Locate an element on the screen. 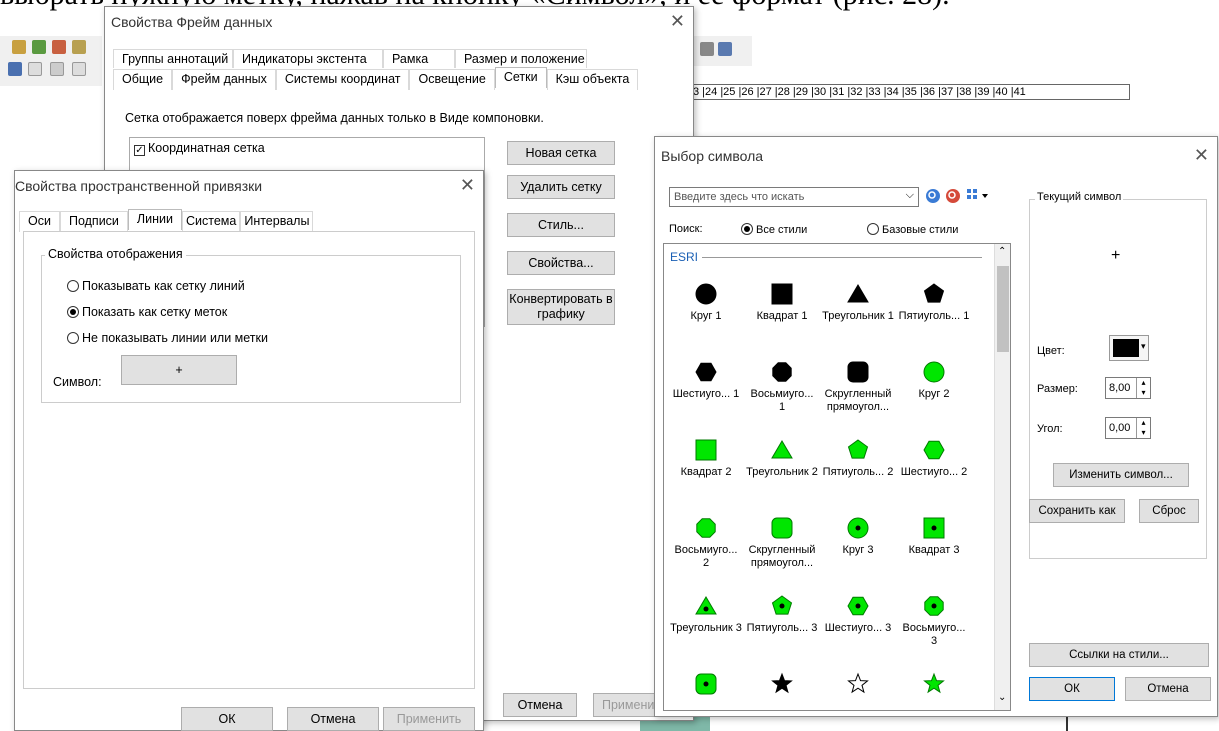  scrollbar: ⌃ ⌄ is located at coordinates (1002, 477).